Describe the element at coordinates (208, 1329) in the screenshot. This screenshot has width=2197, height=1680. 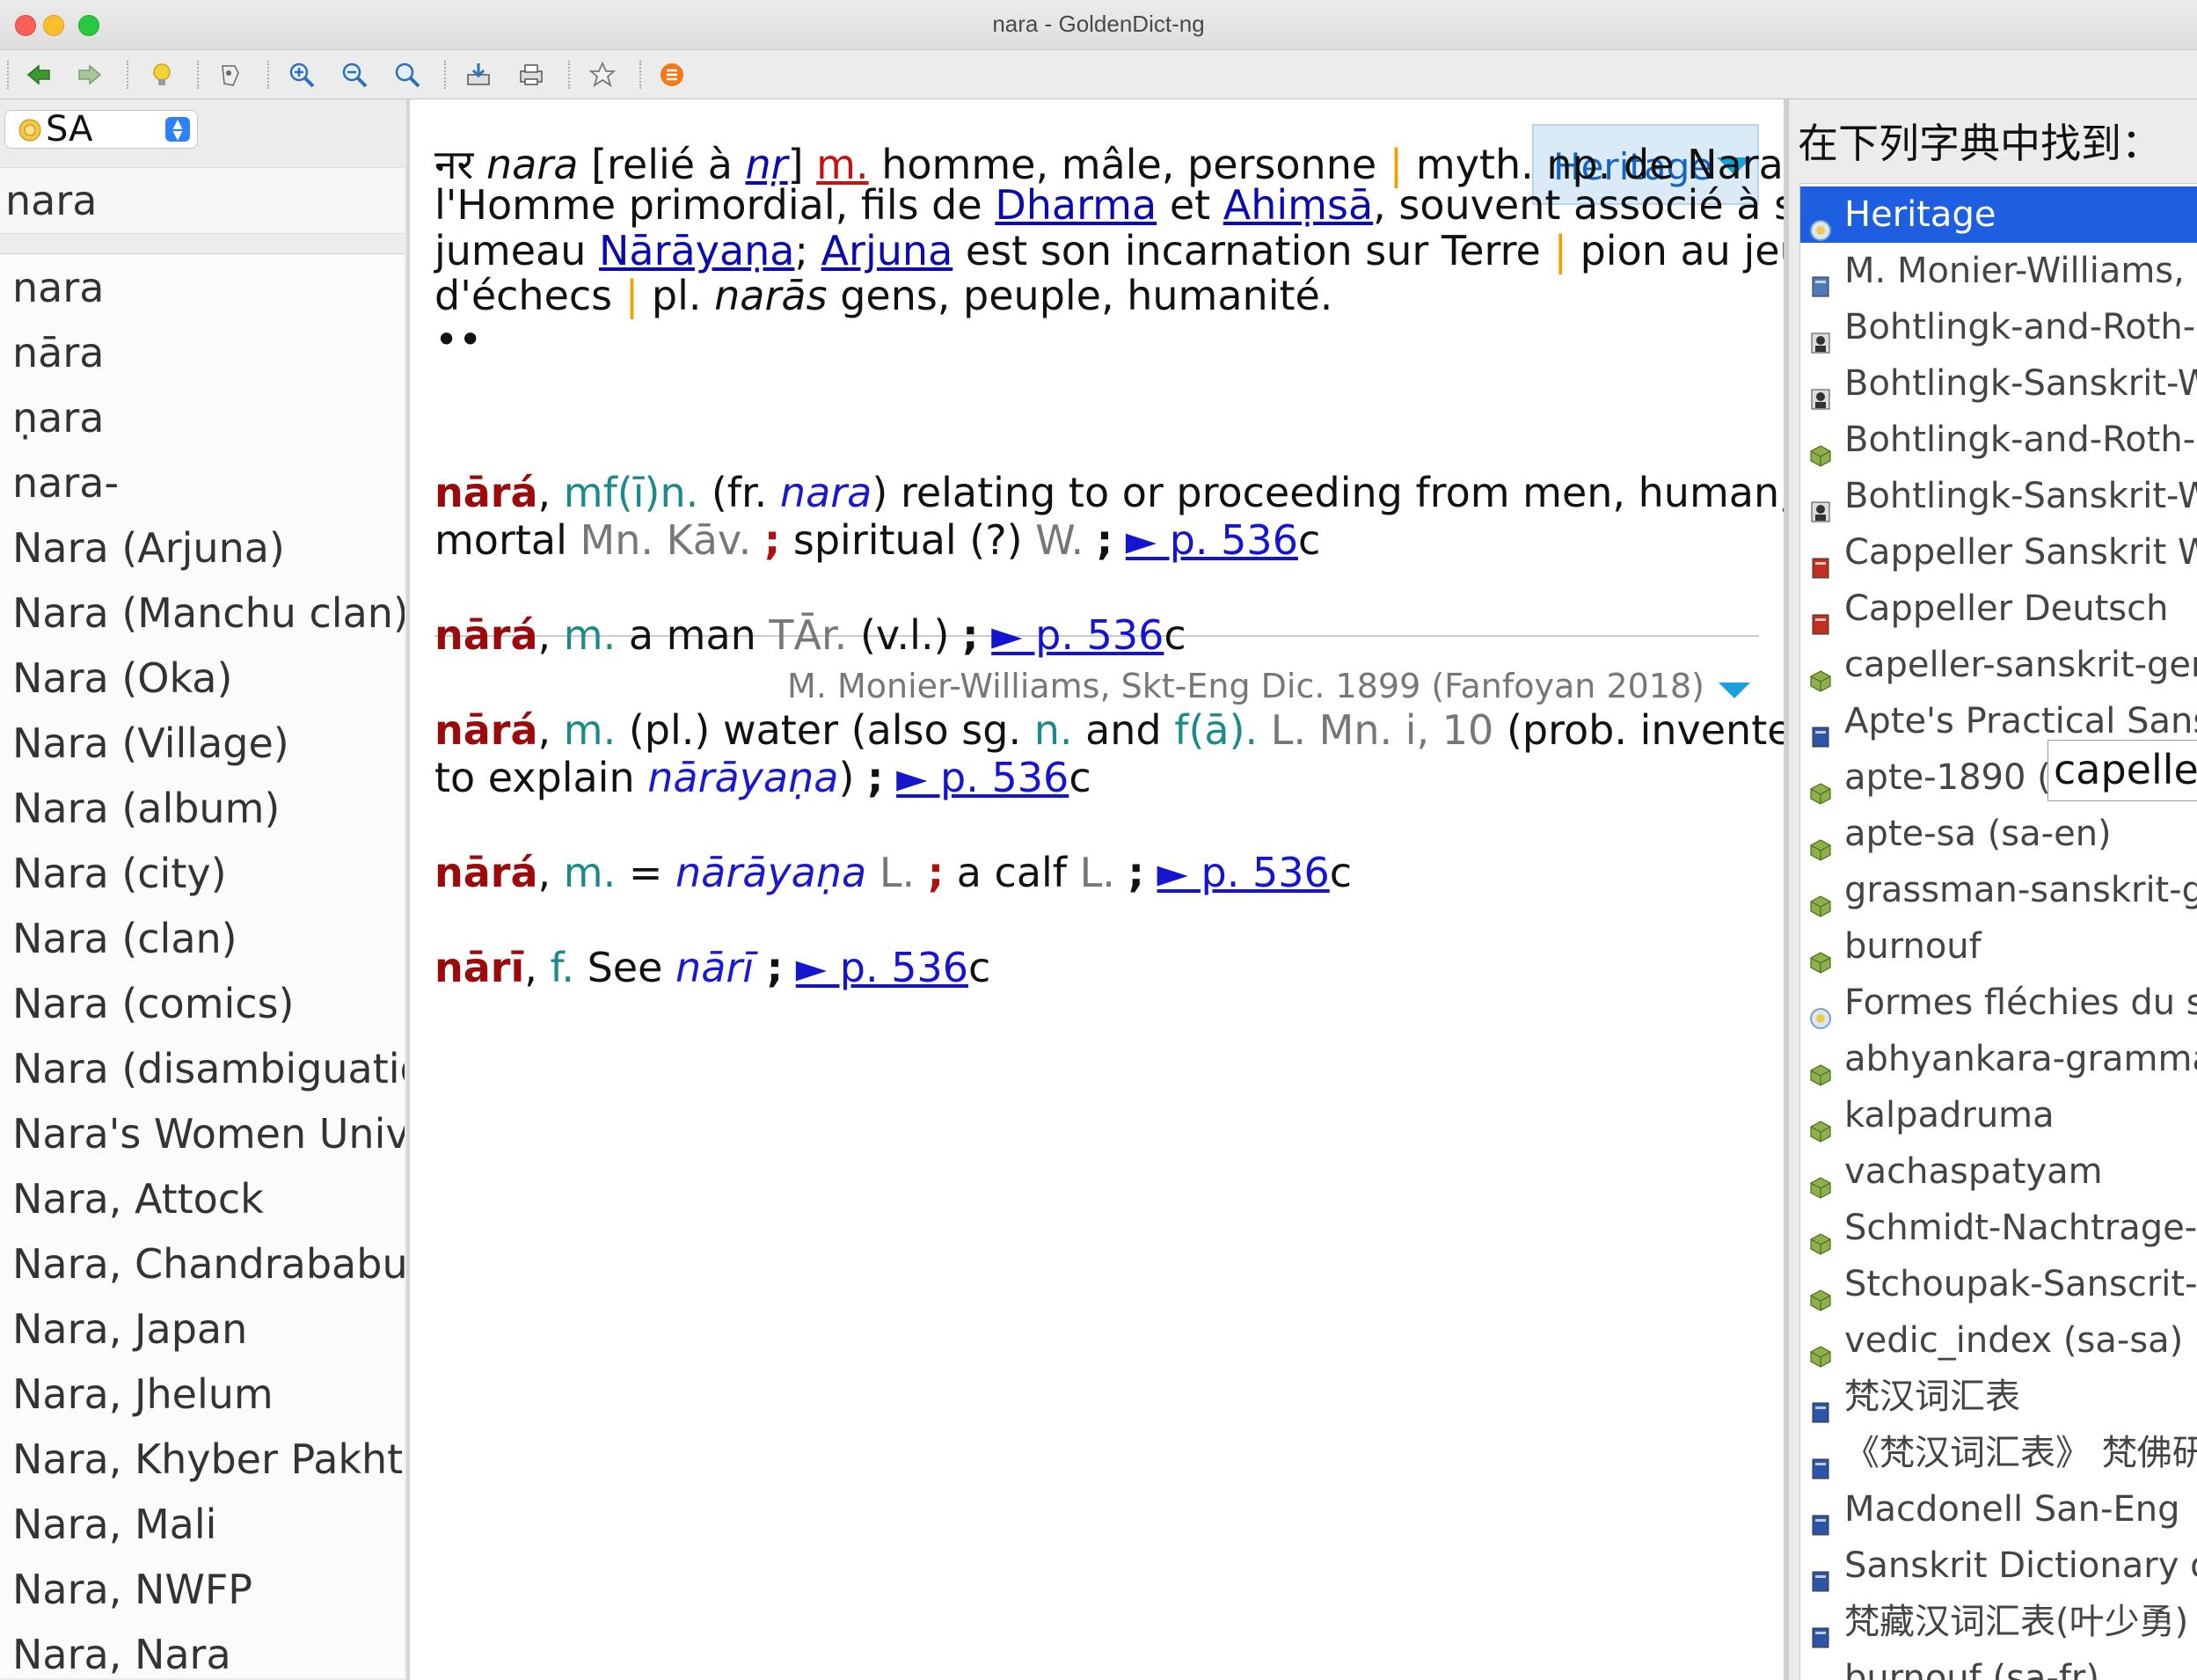
I see `word-list-item: Nara, Japan` at that location.